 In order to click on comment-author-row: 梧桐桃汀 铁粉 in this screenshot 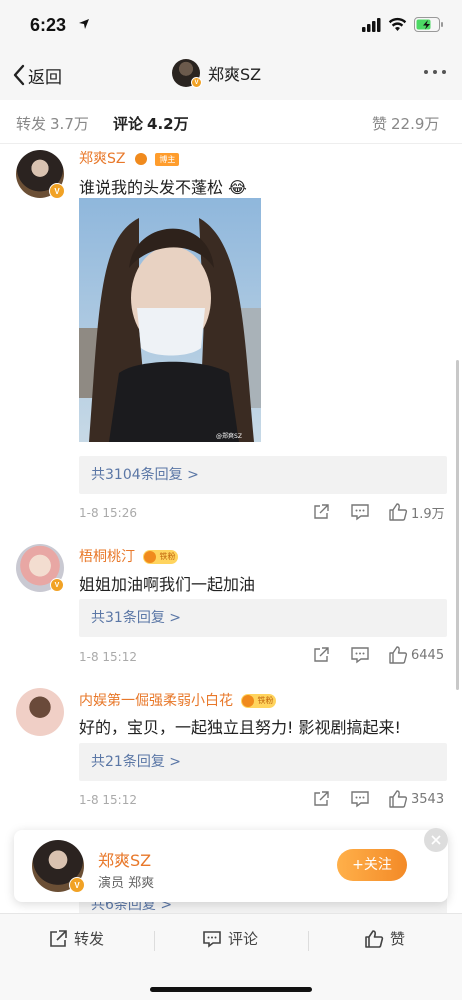, I will do `click(129, 556)`.